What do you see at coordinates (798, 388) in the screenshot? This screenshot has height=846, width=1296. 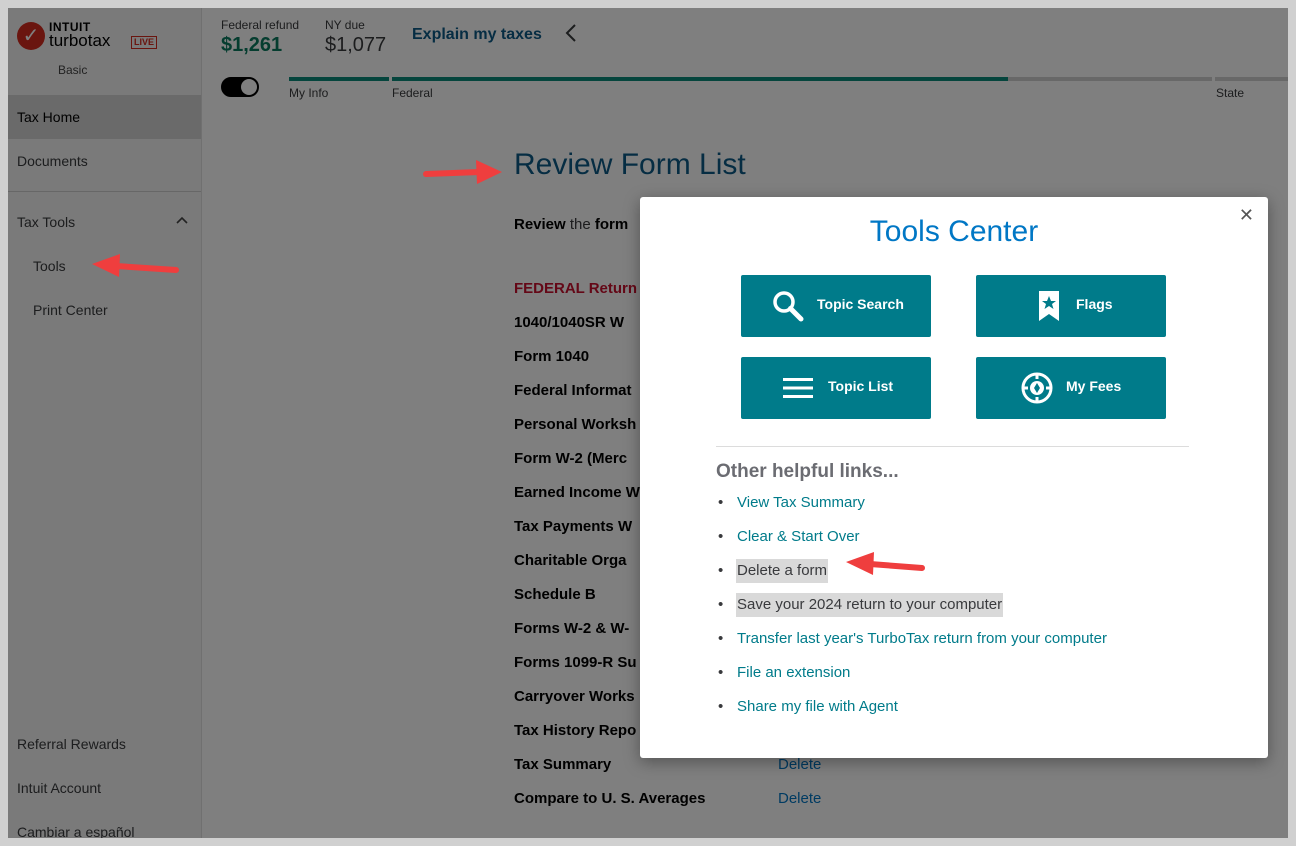 I see `list-icon` at bounding box center [798, 388].